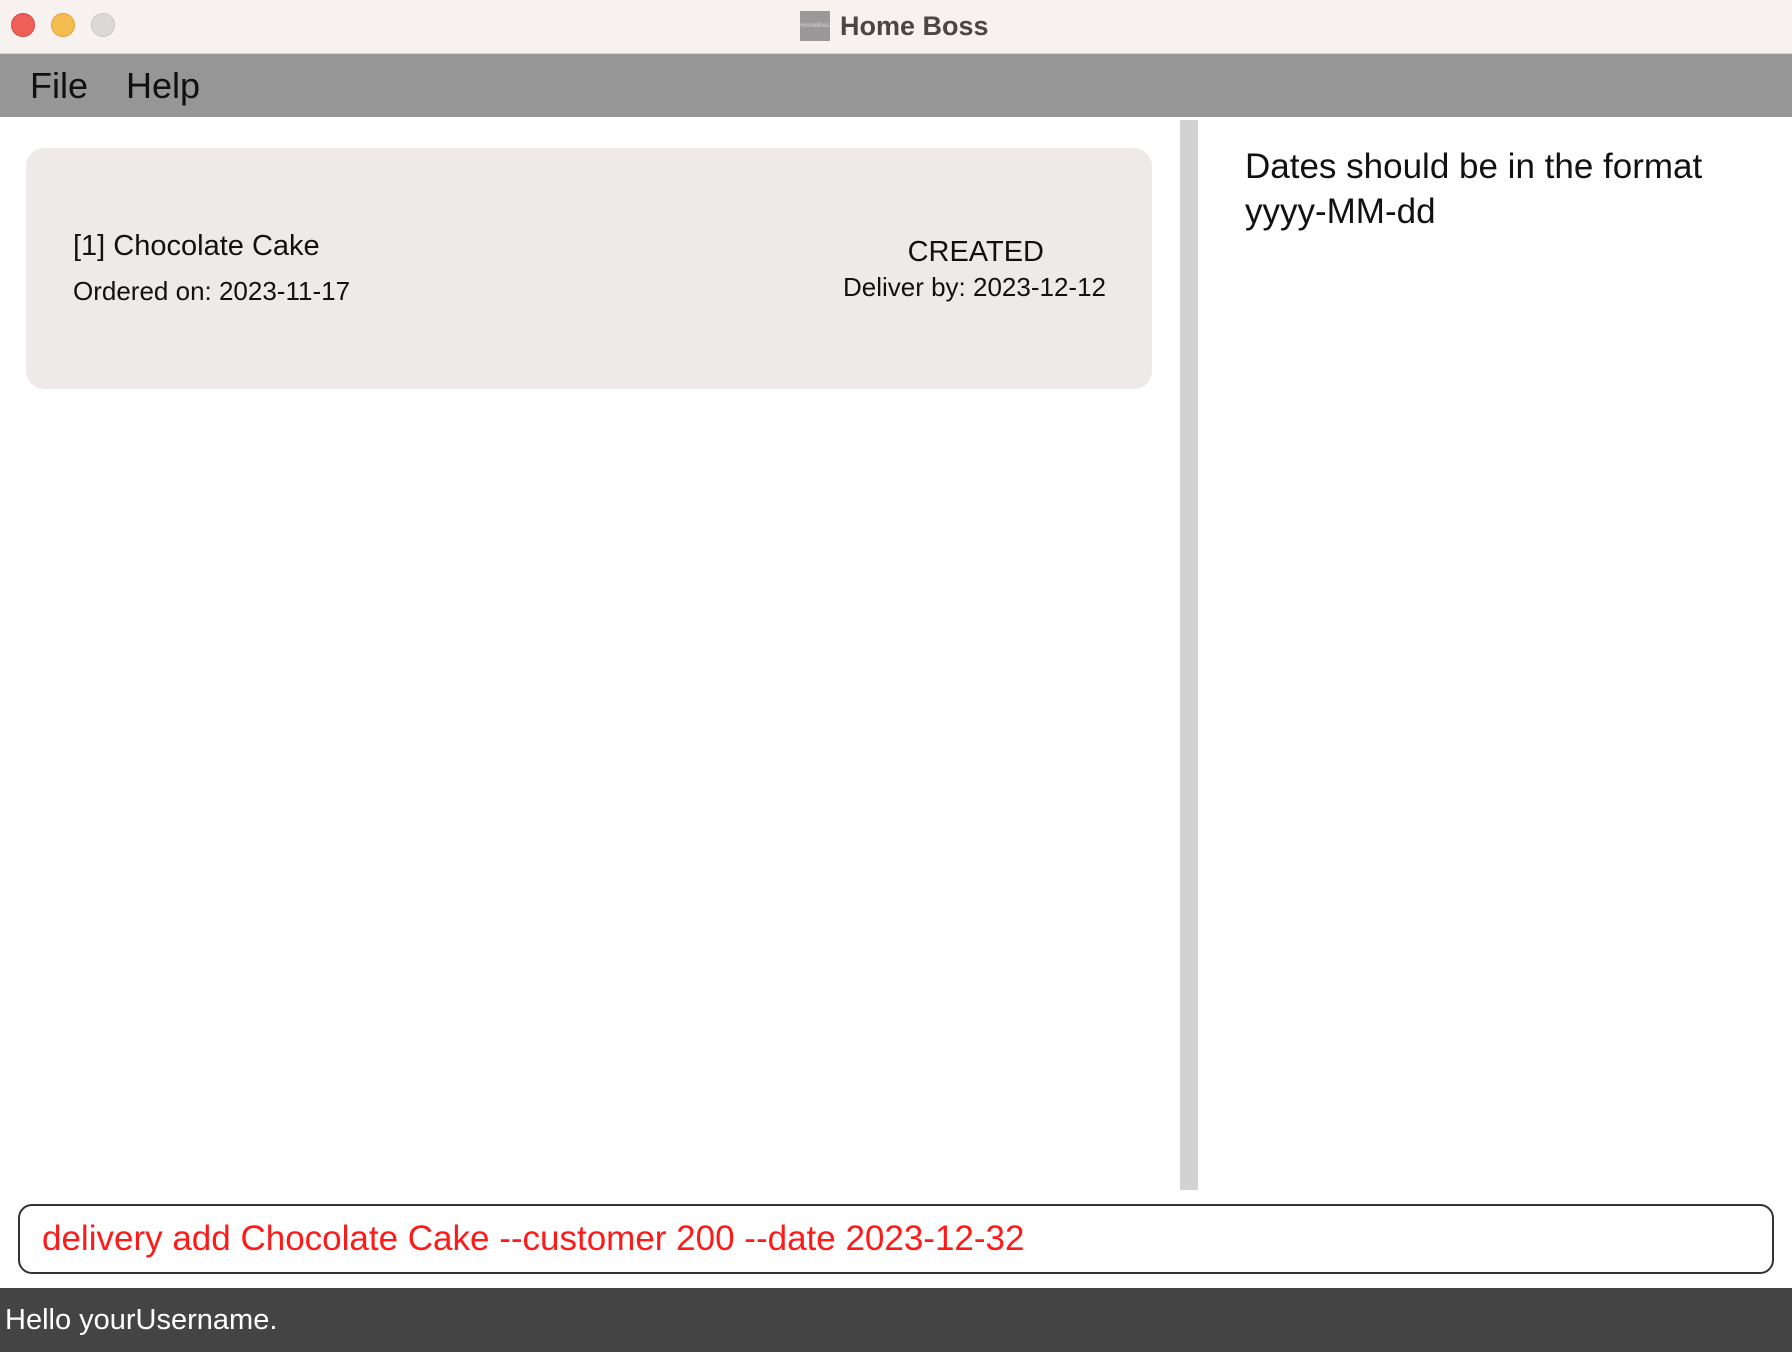 The width and height of the screenshot is (1792, 1352). I want to click on status-message: Hello yourUsername., so click(141, 1319).